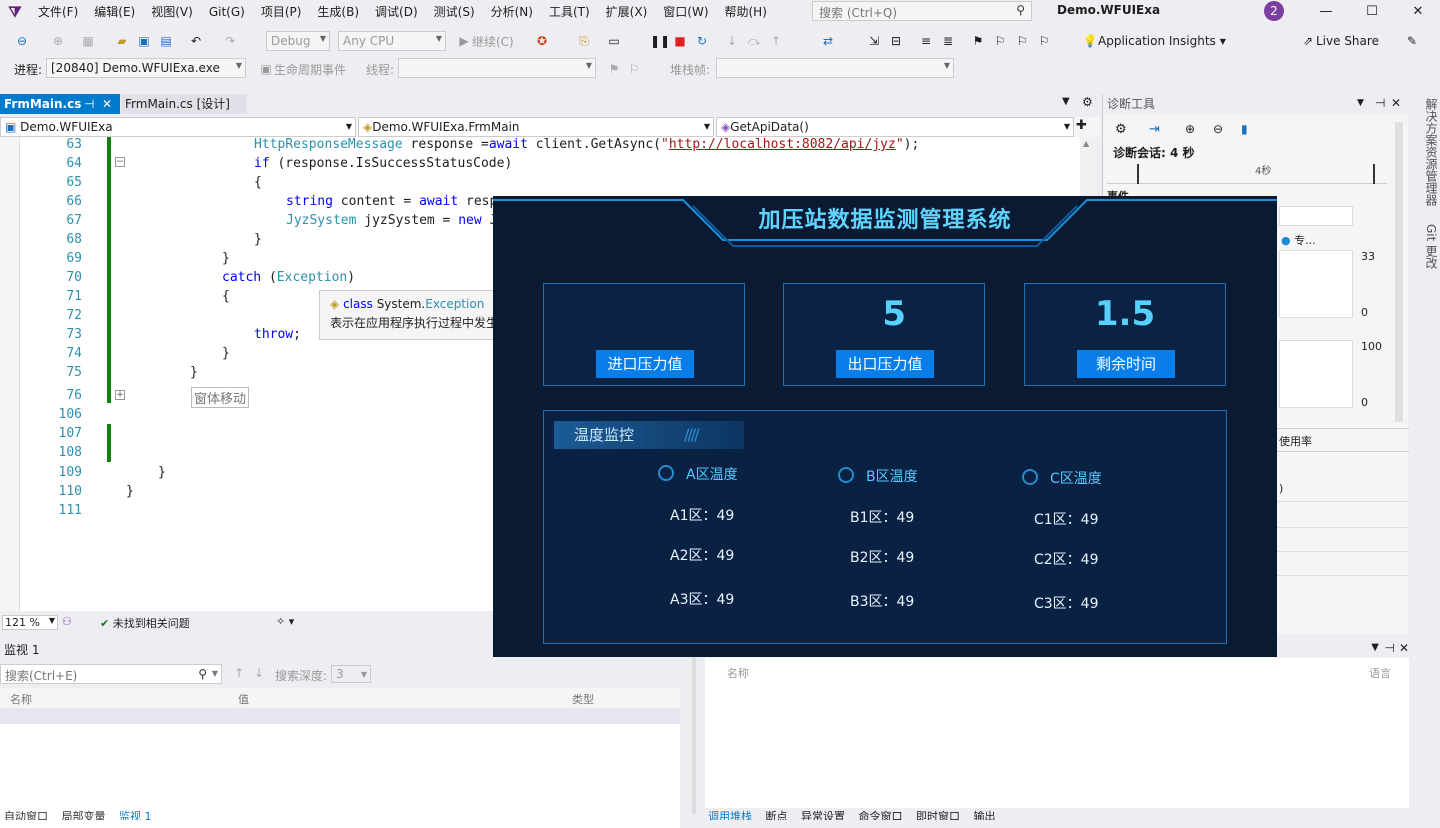 This screenshot has width=1440, height=828. What do you see at coordinates (340, 758) in the screenshot?
I see `watch-grid: 名称 值 类型` at bounding box center [340, 758].